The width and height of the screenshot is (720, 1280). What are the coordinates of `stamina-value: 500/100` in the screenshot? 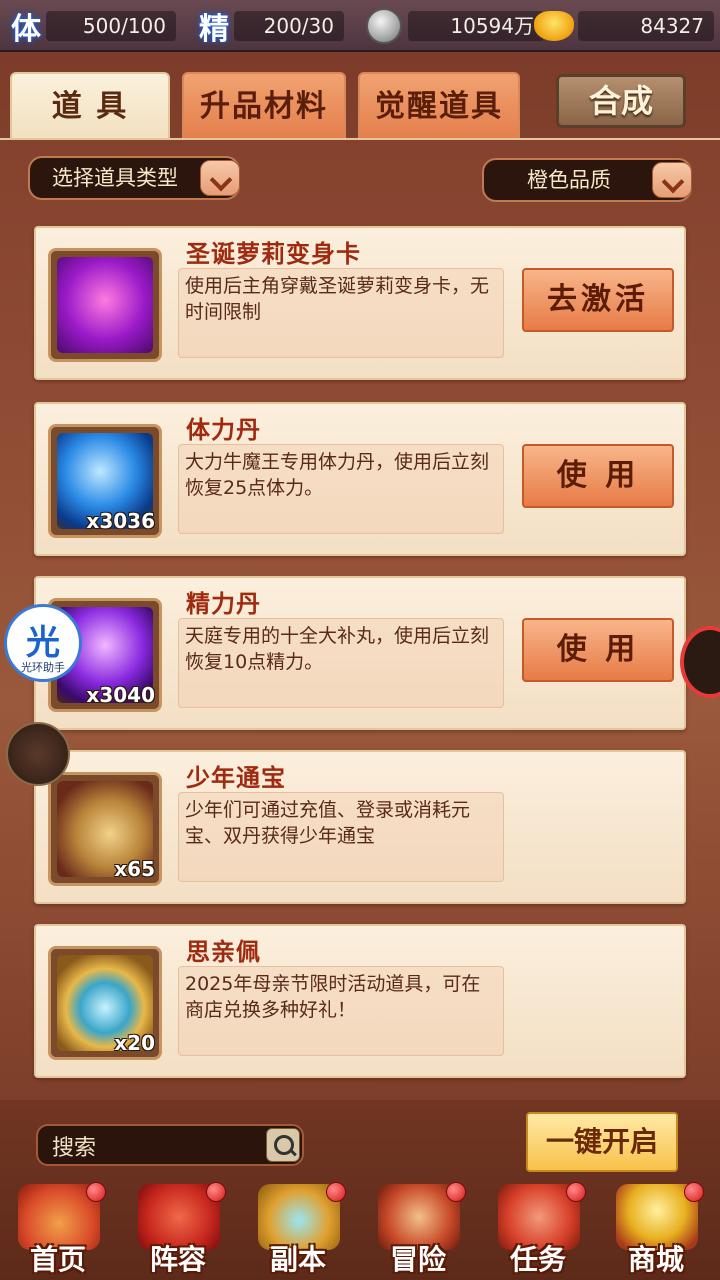 It's located at (111, 26).